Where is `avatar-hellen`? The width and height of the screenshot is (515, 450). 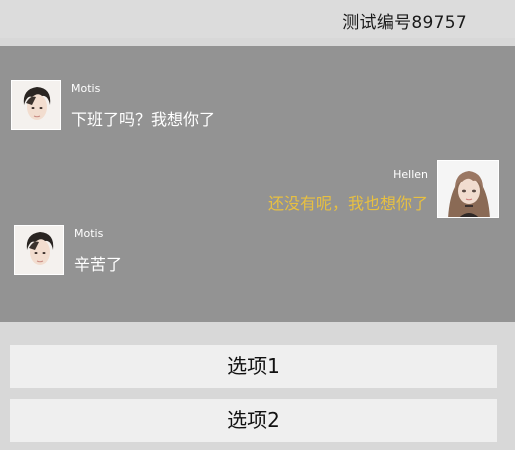 avatar-hellen is located at coordinates (468, 189).